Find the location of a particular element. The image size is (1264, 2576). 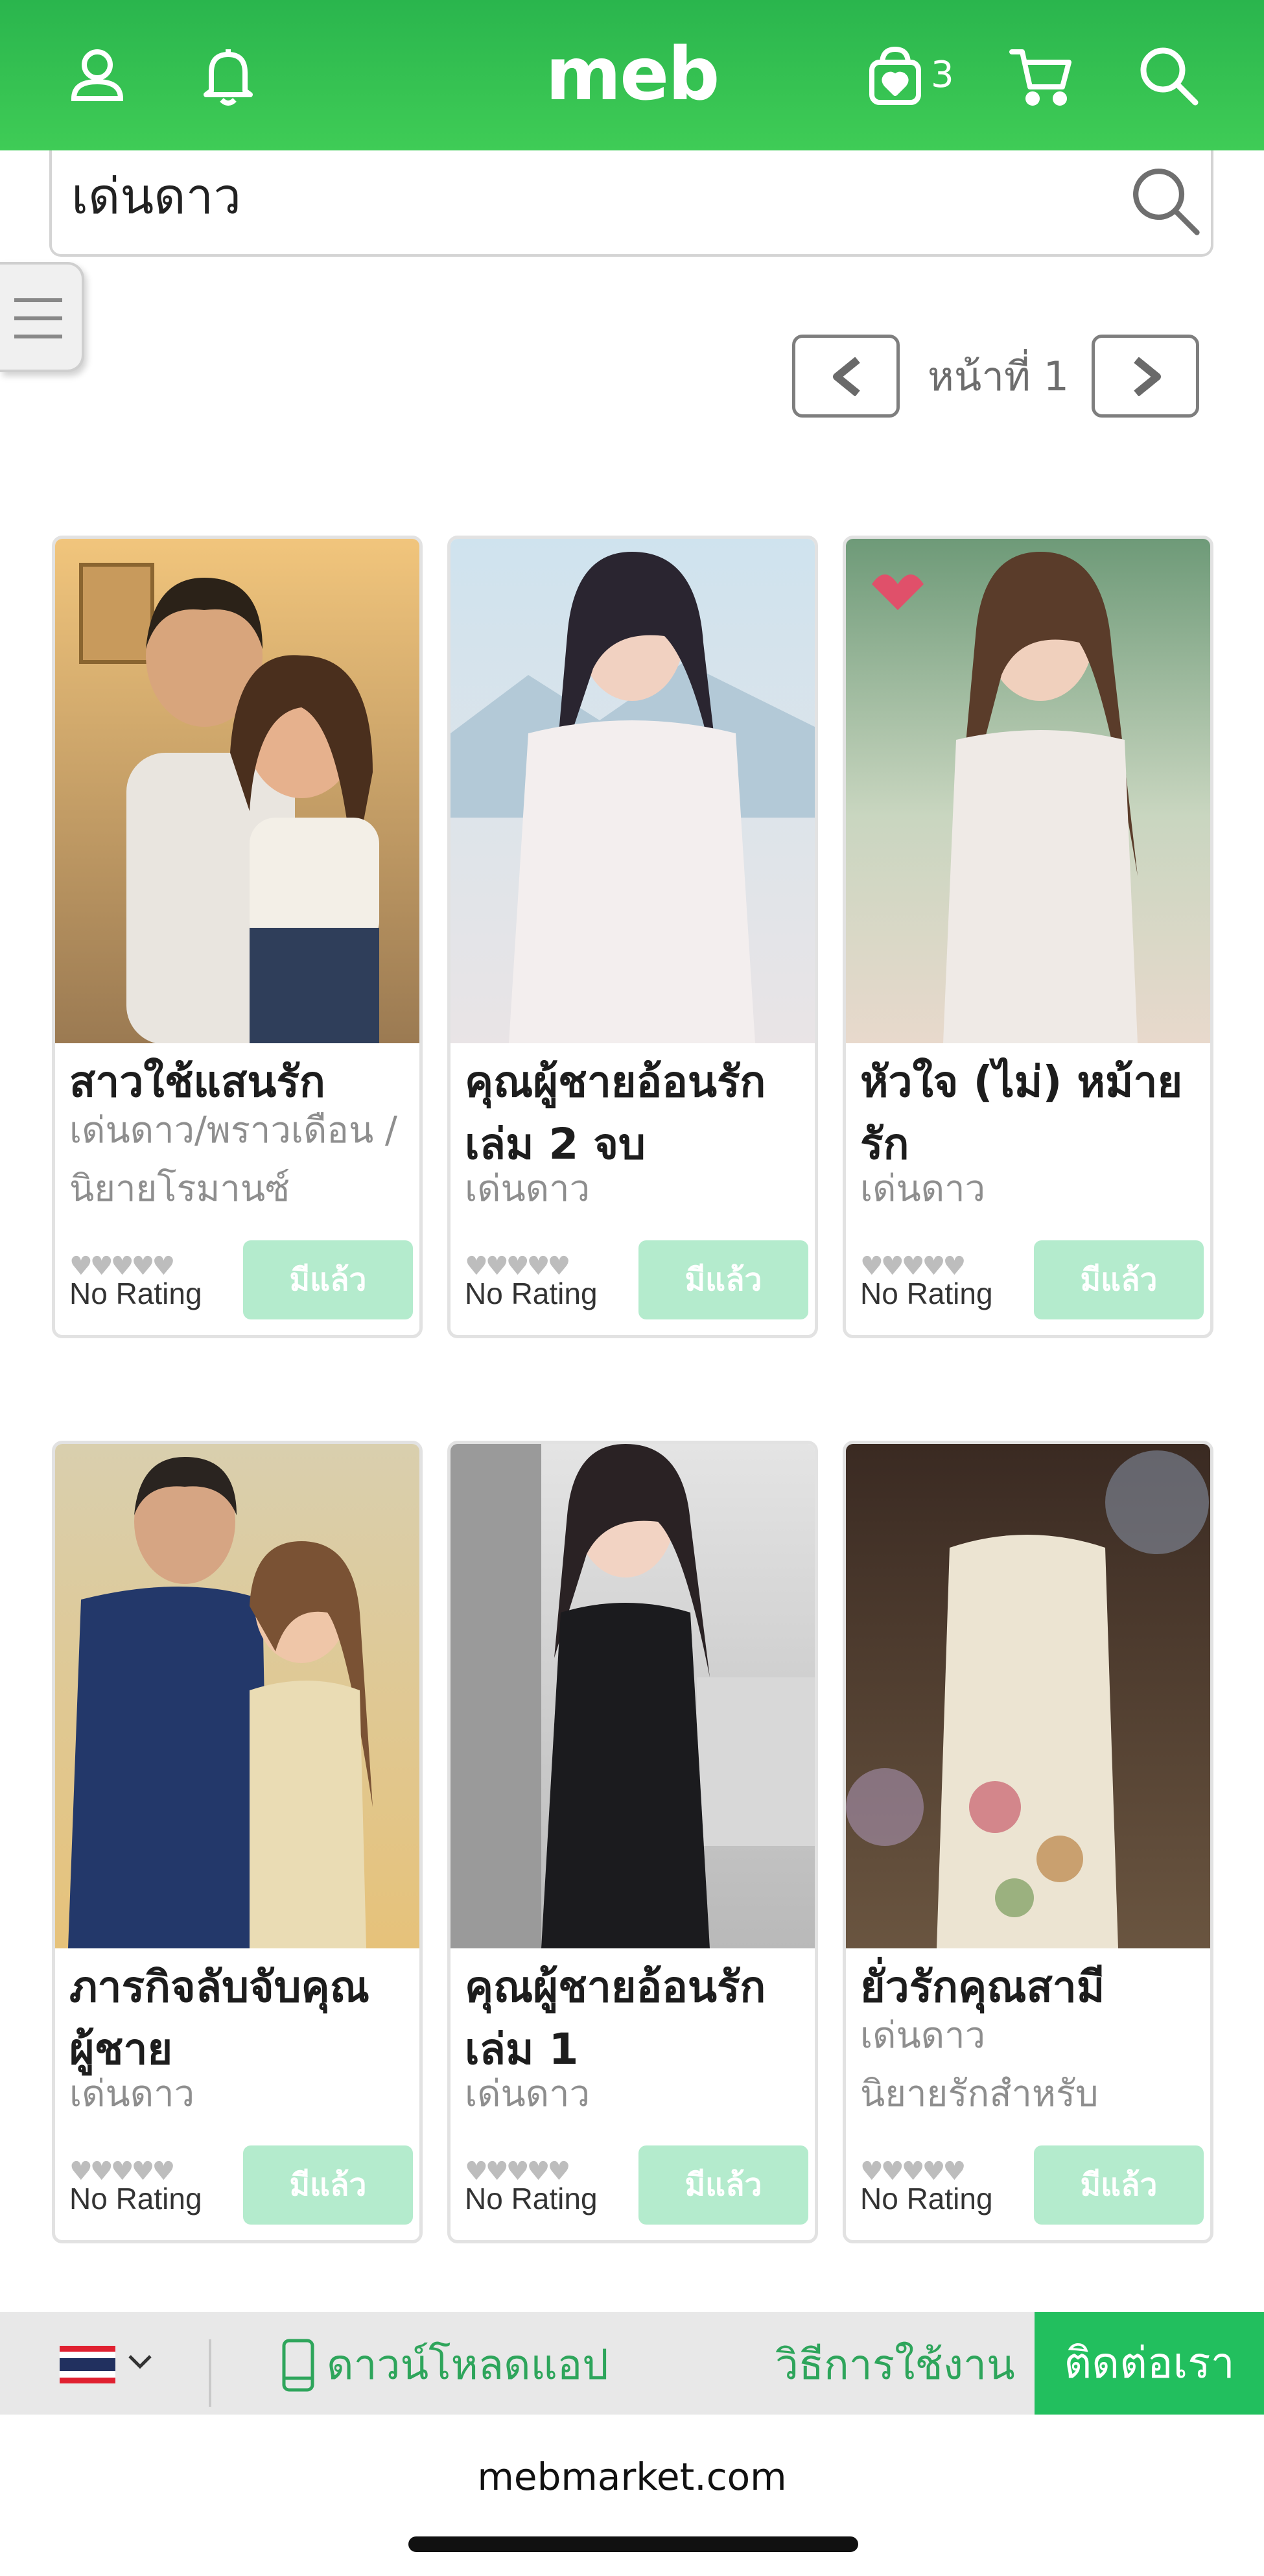

bag-count-badge: 3 is located at coordinates (943, 75).